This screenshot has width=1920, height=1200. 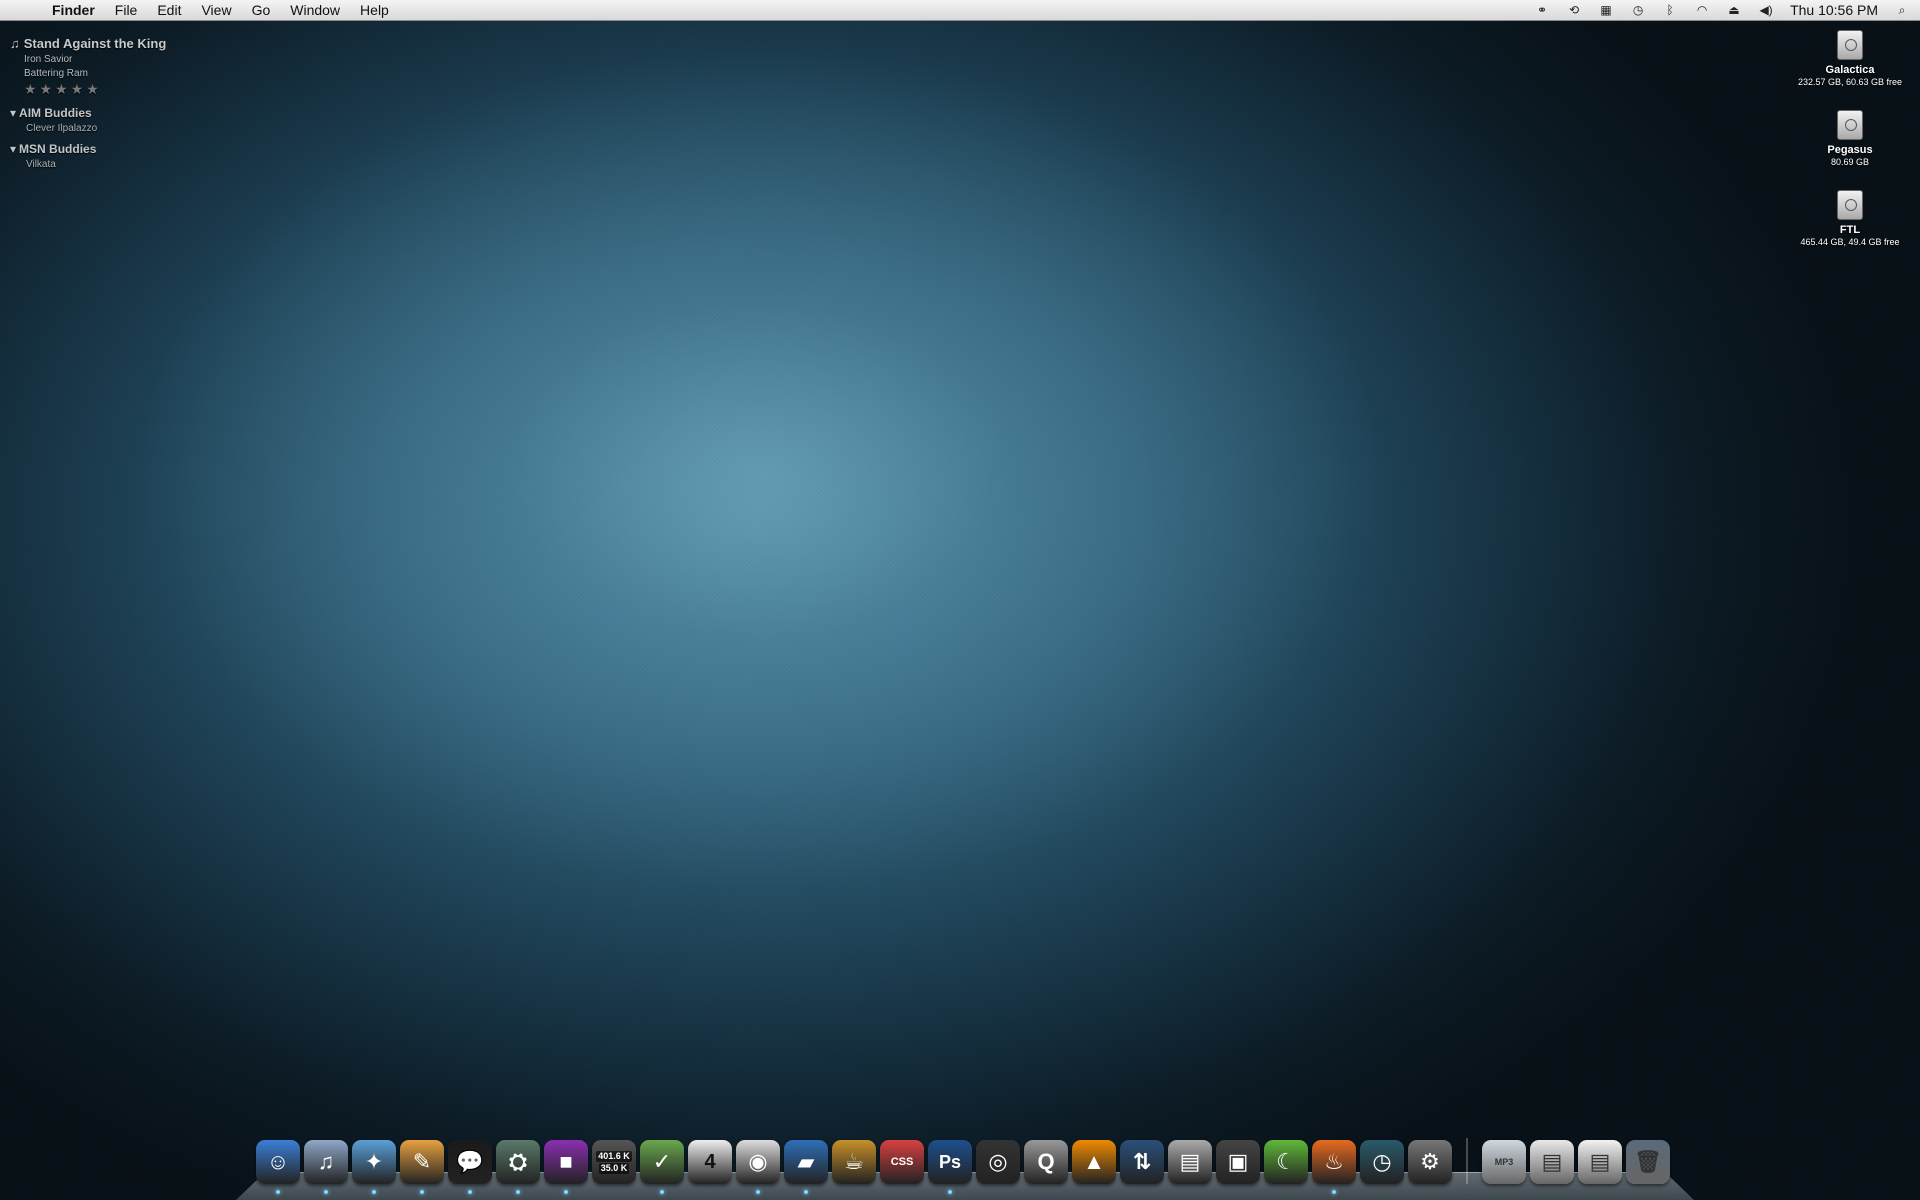 What do you see at coordinates (854, 1162) in the screenshot?
I see `coffee-icon: ☕` at bounding box center [854, 1162].